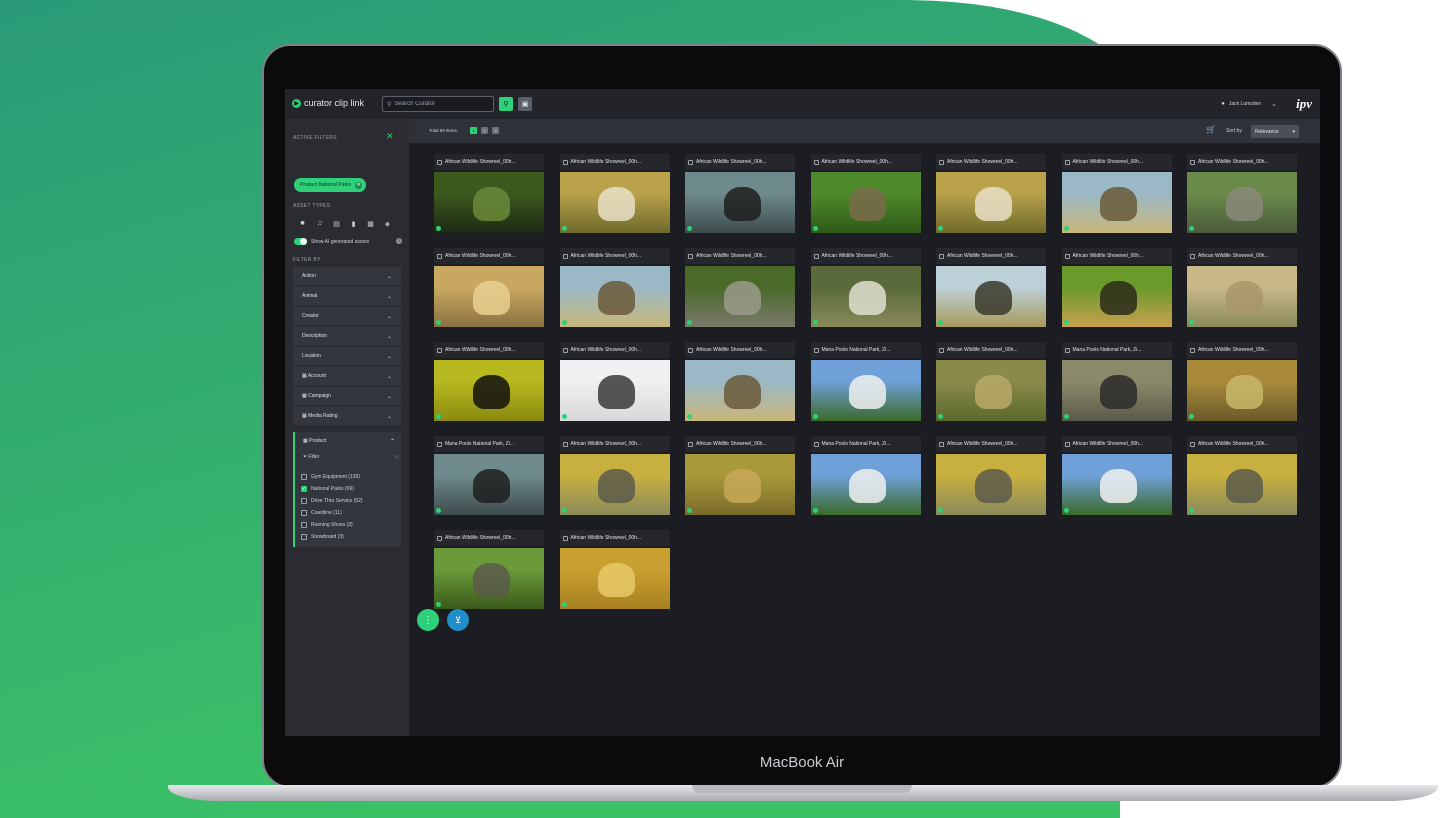 The height and width of the screenshot is (818, 1440). I want to click on video-icon: ■, so click(302, 223).